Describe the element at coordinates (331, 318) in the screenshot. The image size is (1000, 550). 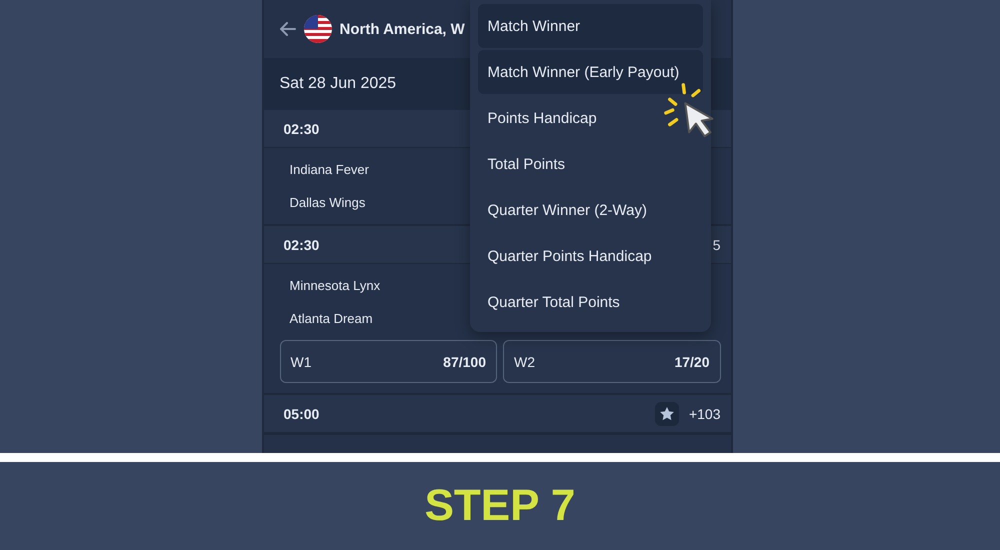
I see `team-name: Atlanta Dream` at that location.